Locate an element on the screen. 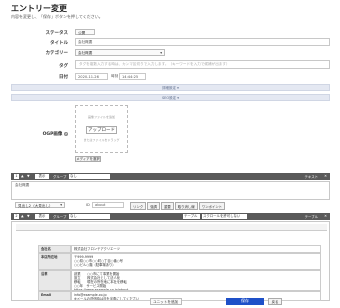 The height and width of the screenshot is (308, 340). title-label: タイトル is located at coordinates (59, 43).